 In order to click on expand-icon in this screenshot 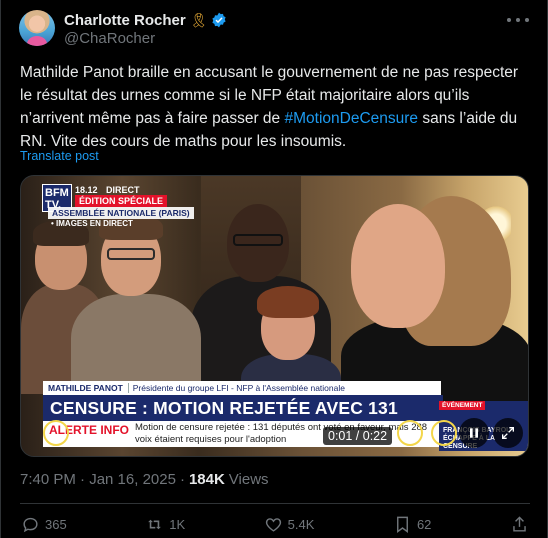, I will do `click(508, 433)`.